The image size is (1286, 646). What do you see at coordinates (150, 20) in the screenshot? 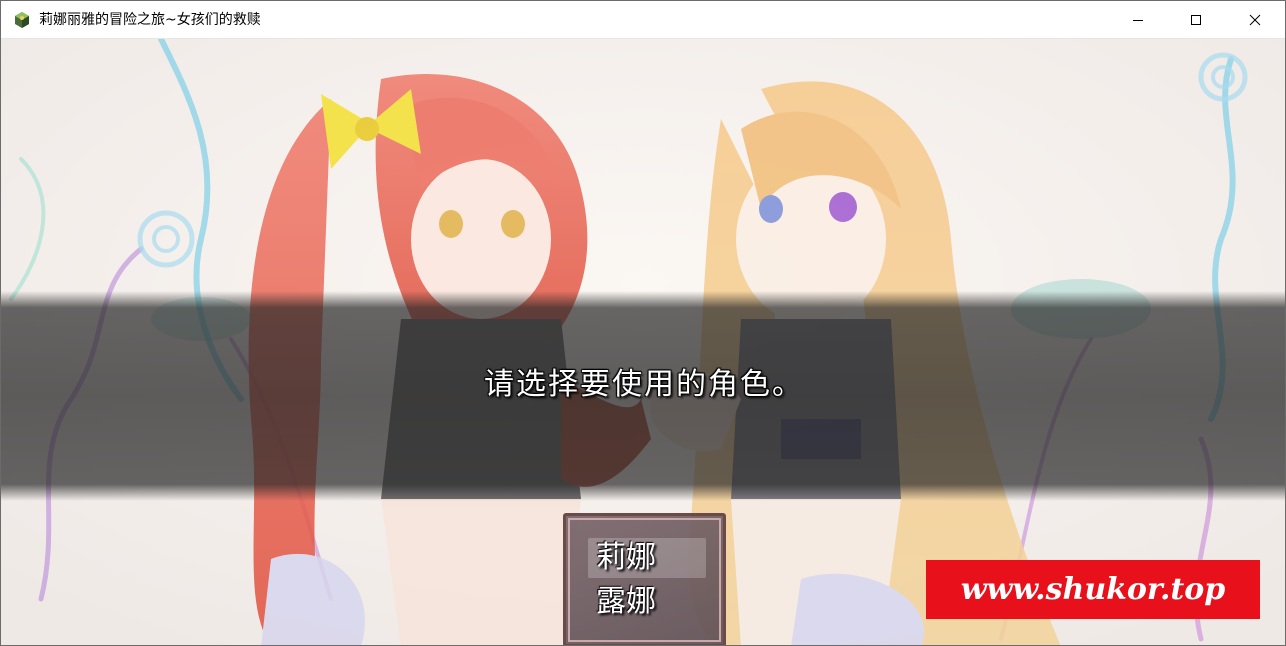
I see `window-title: 莉娜丽雅的冒险之旅~女孩们的救赎` at bounding box center [150, 20].